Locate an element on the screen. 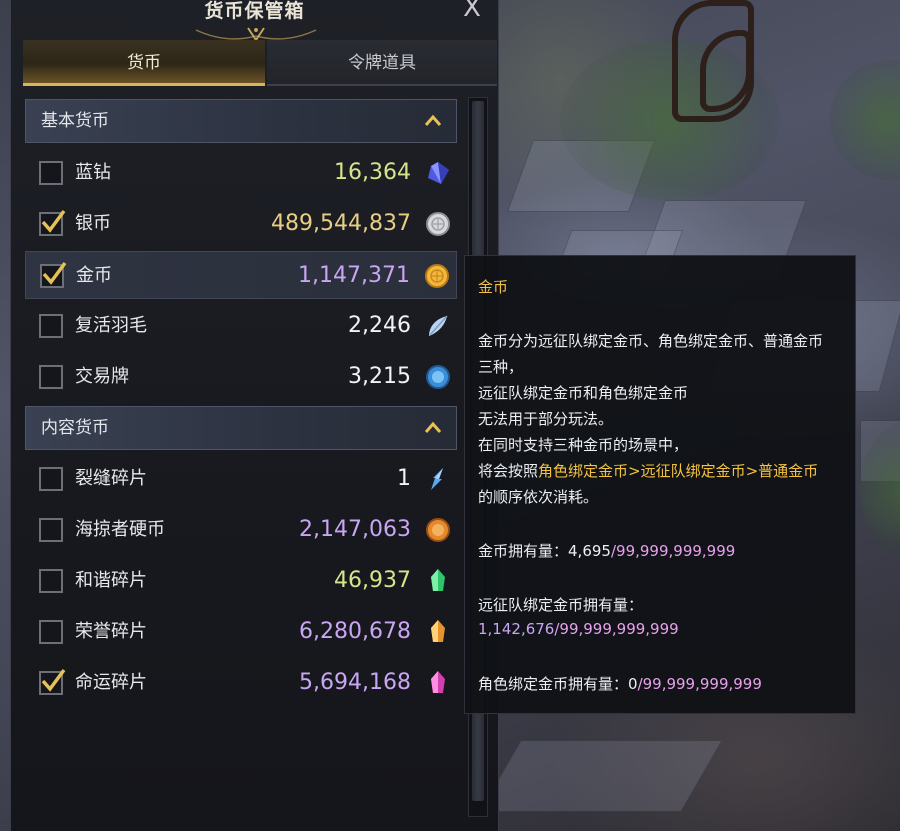 Image resolution: width=900 pixels, height=831 pixels. tooltip-title: 金币 is located at coordinates (493, 287).